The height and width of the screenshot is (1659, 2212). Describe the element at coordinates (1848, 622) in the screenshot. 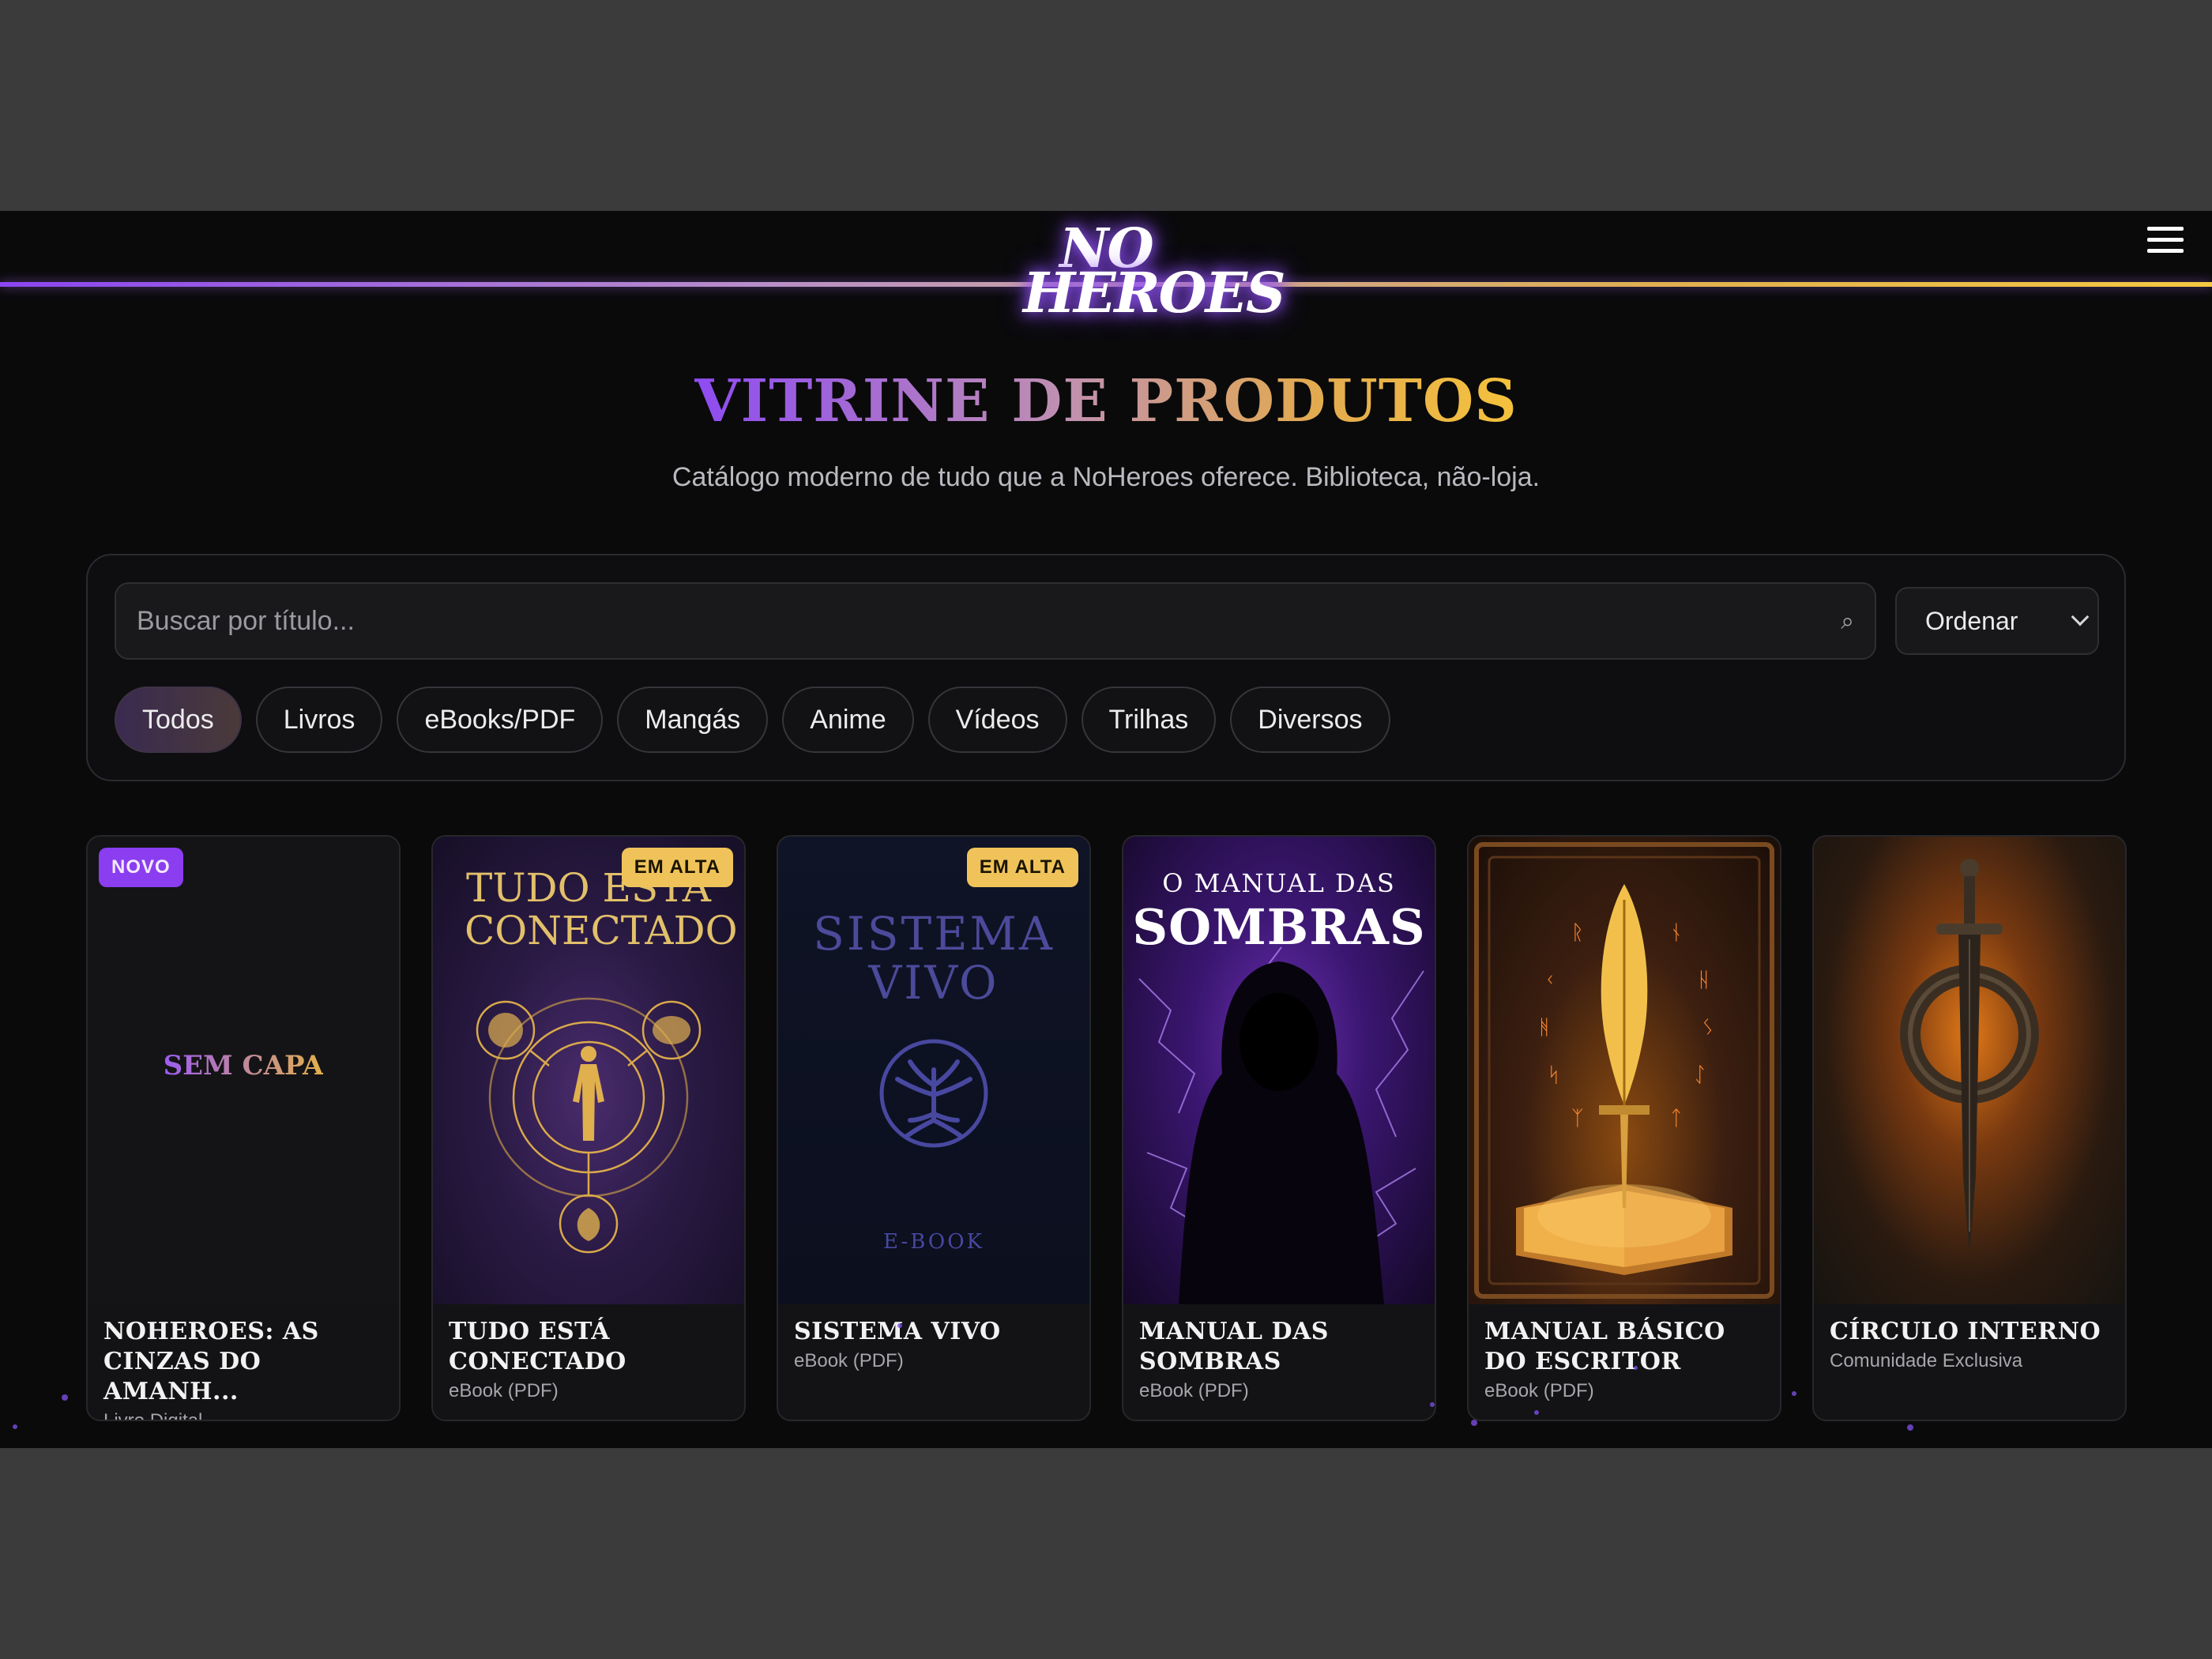

I see `search-icon: ⌕` at that location.